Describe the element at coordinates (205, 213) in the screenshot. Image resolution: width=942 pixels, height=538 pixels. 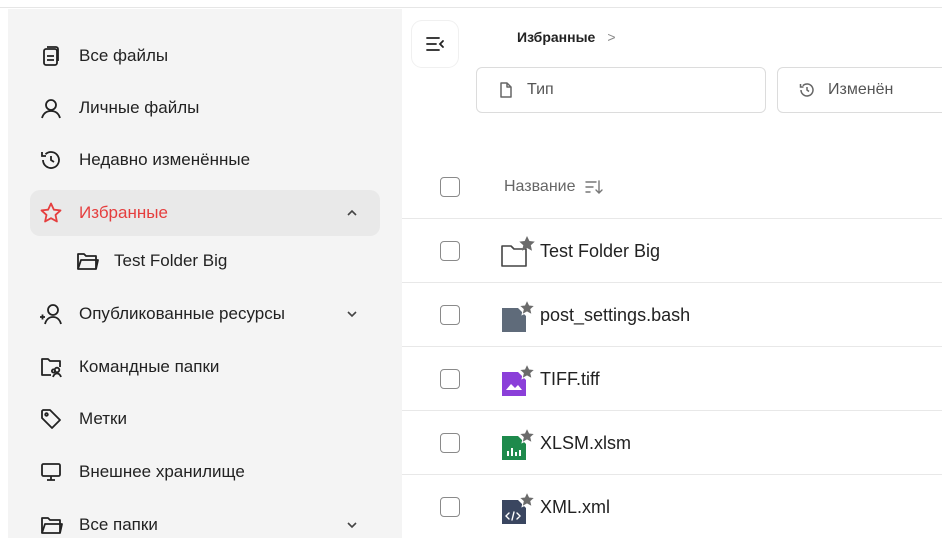
I see `sidebar-item-favorites: Избранные` at that location.